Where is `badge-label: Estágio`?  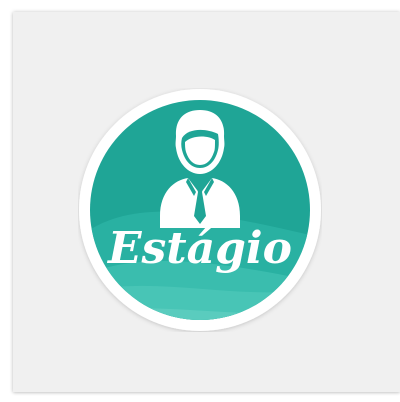 badge-label: Estágio is located at coordinates (199, 248).